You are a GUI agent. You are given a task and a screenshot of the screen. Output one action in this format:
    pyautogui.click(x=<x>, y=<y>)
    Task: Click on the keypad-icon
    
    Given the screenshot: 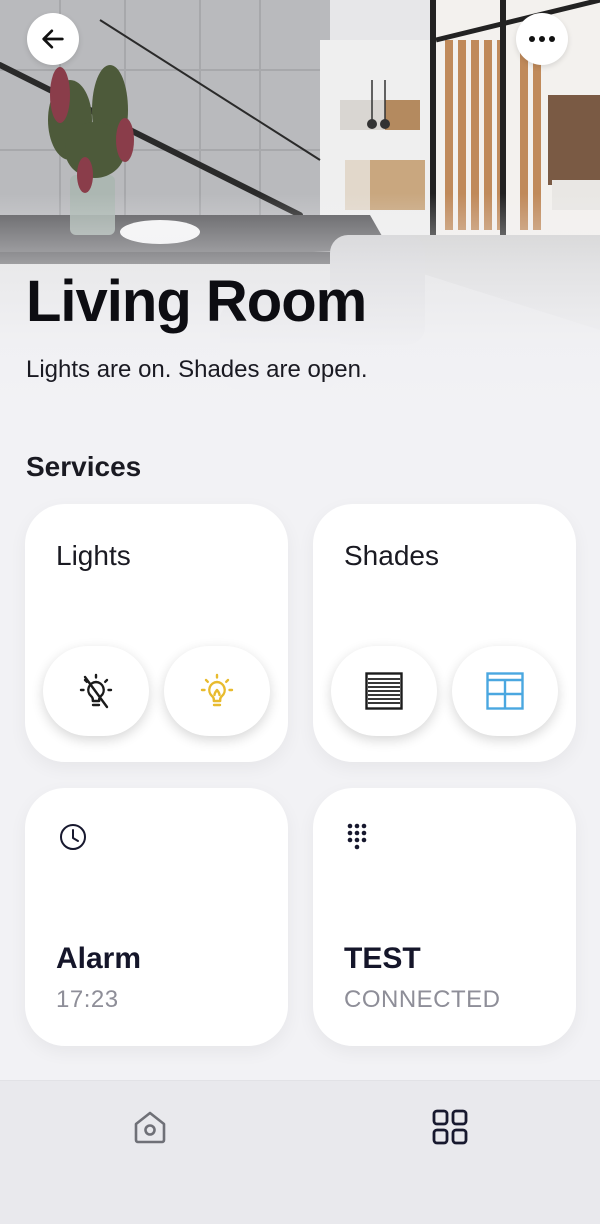 What is the action you would take?
    pyautogui.click(x=357, y=836)
    